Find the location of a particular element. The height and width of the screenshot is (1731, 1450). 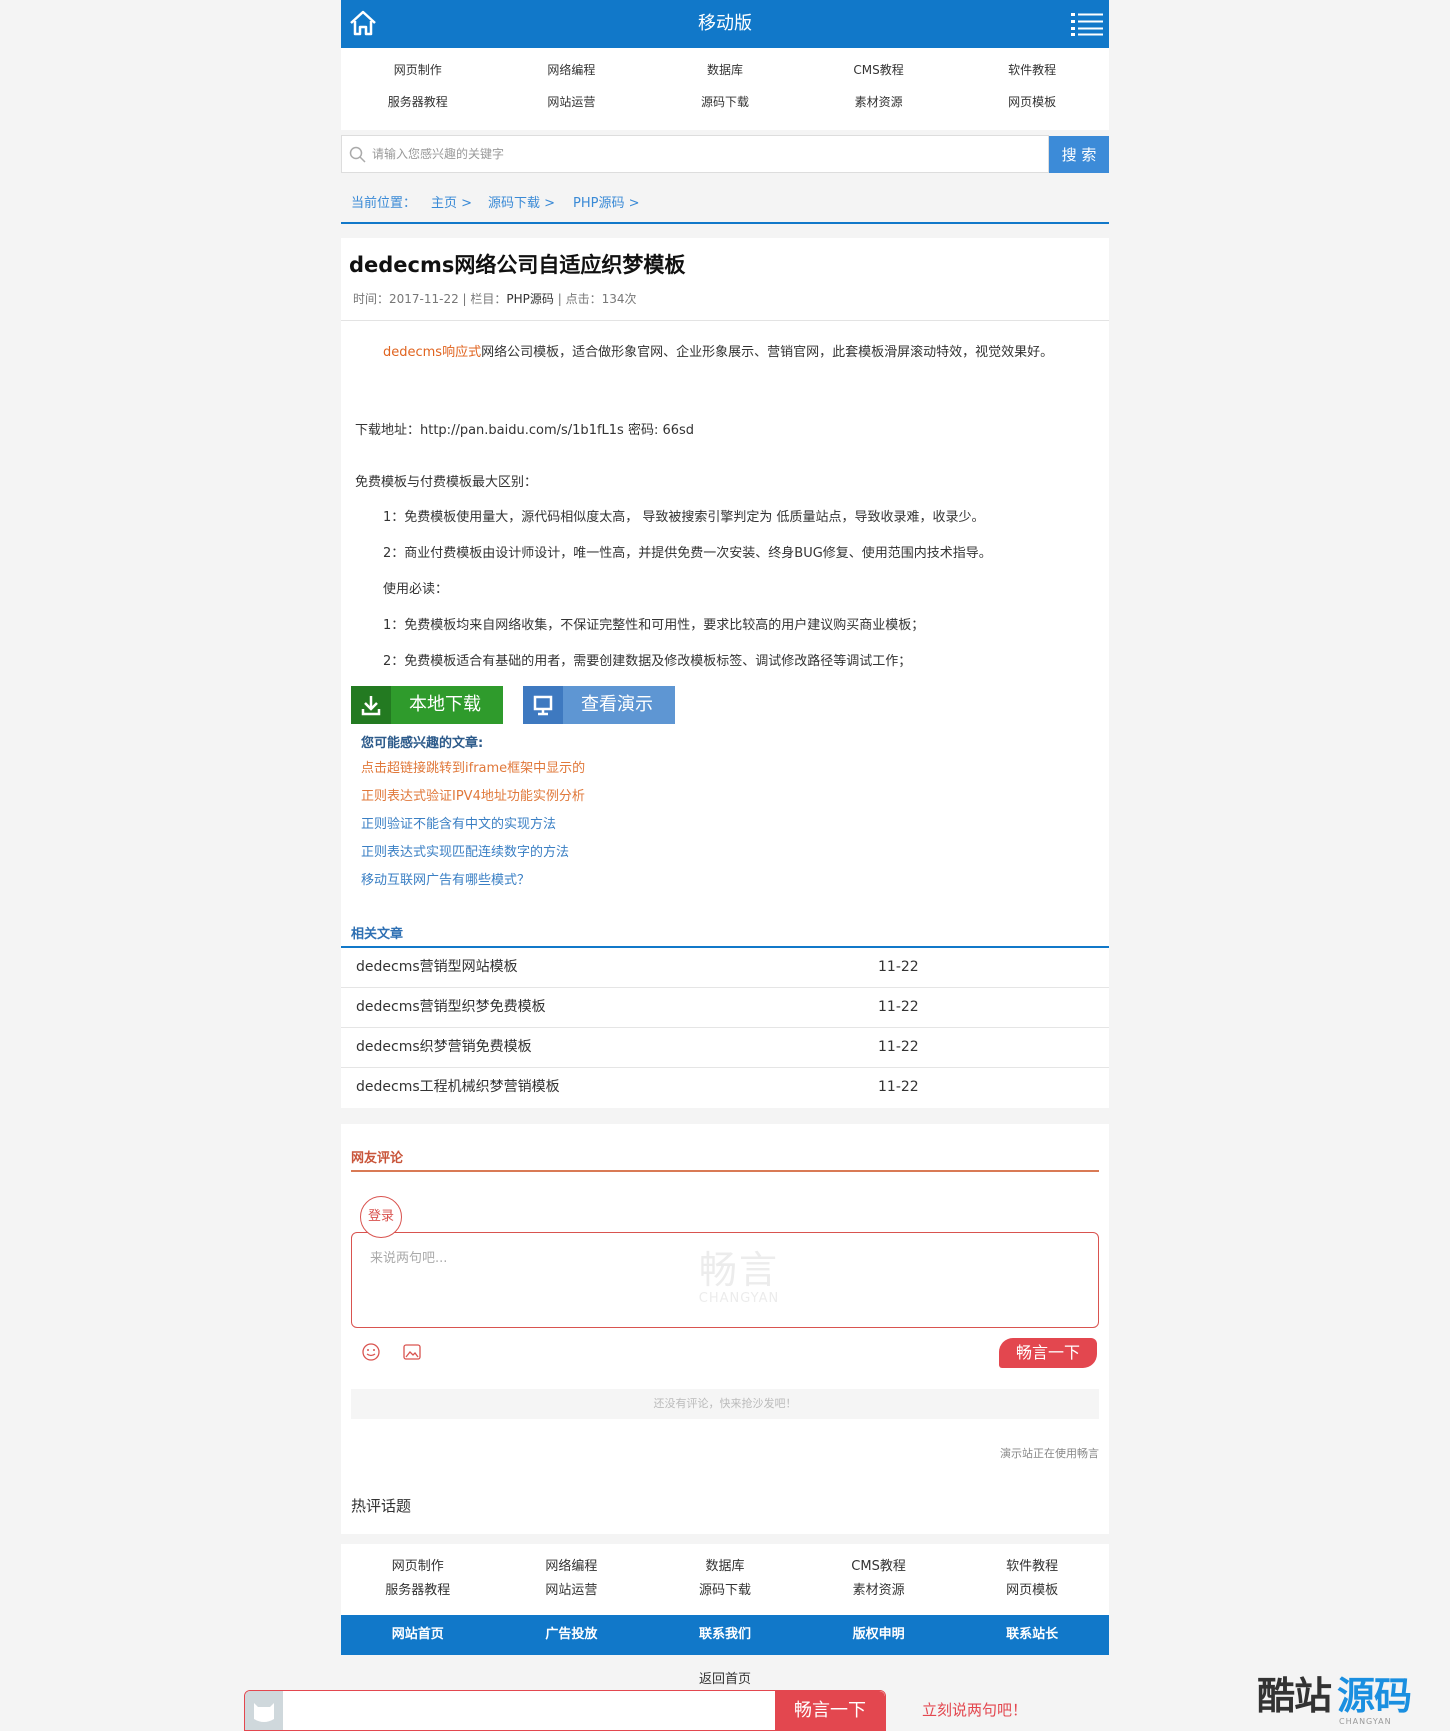

footer-nav-link: 软件教程 is located at coordinates (1032, 1567).